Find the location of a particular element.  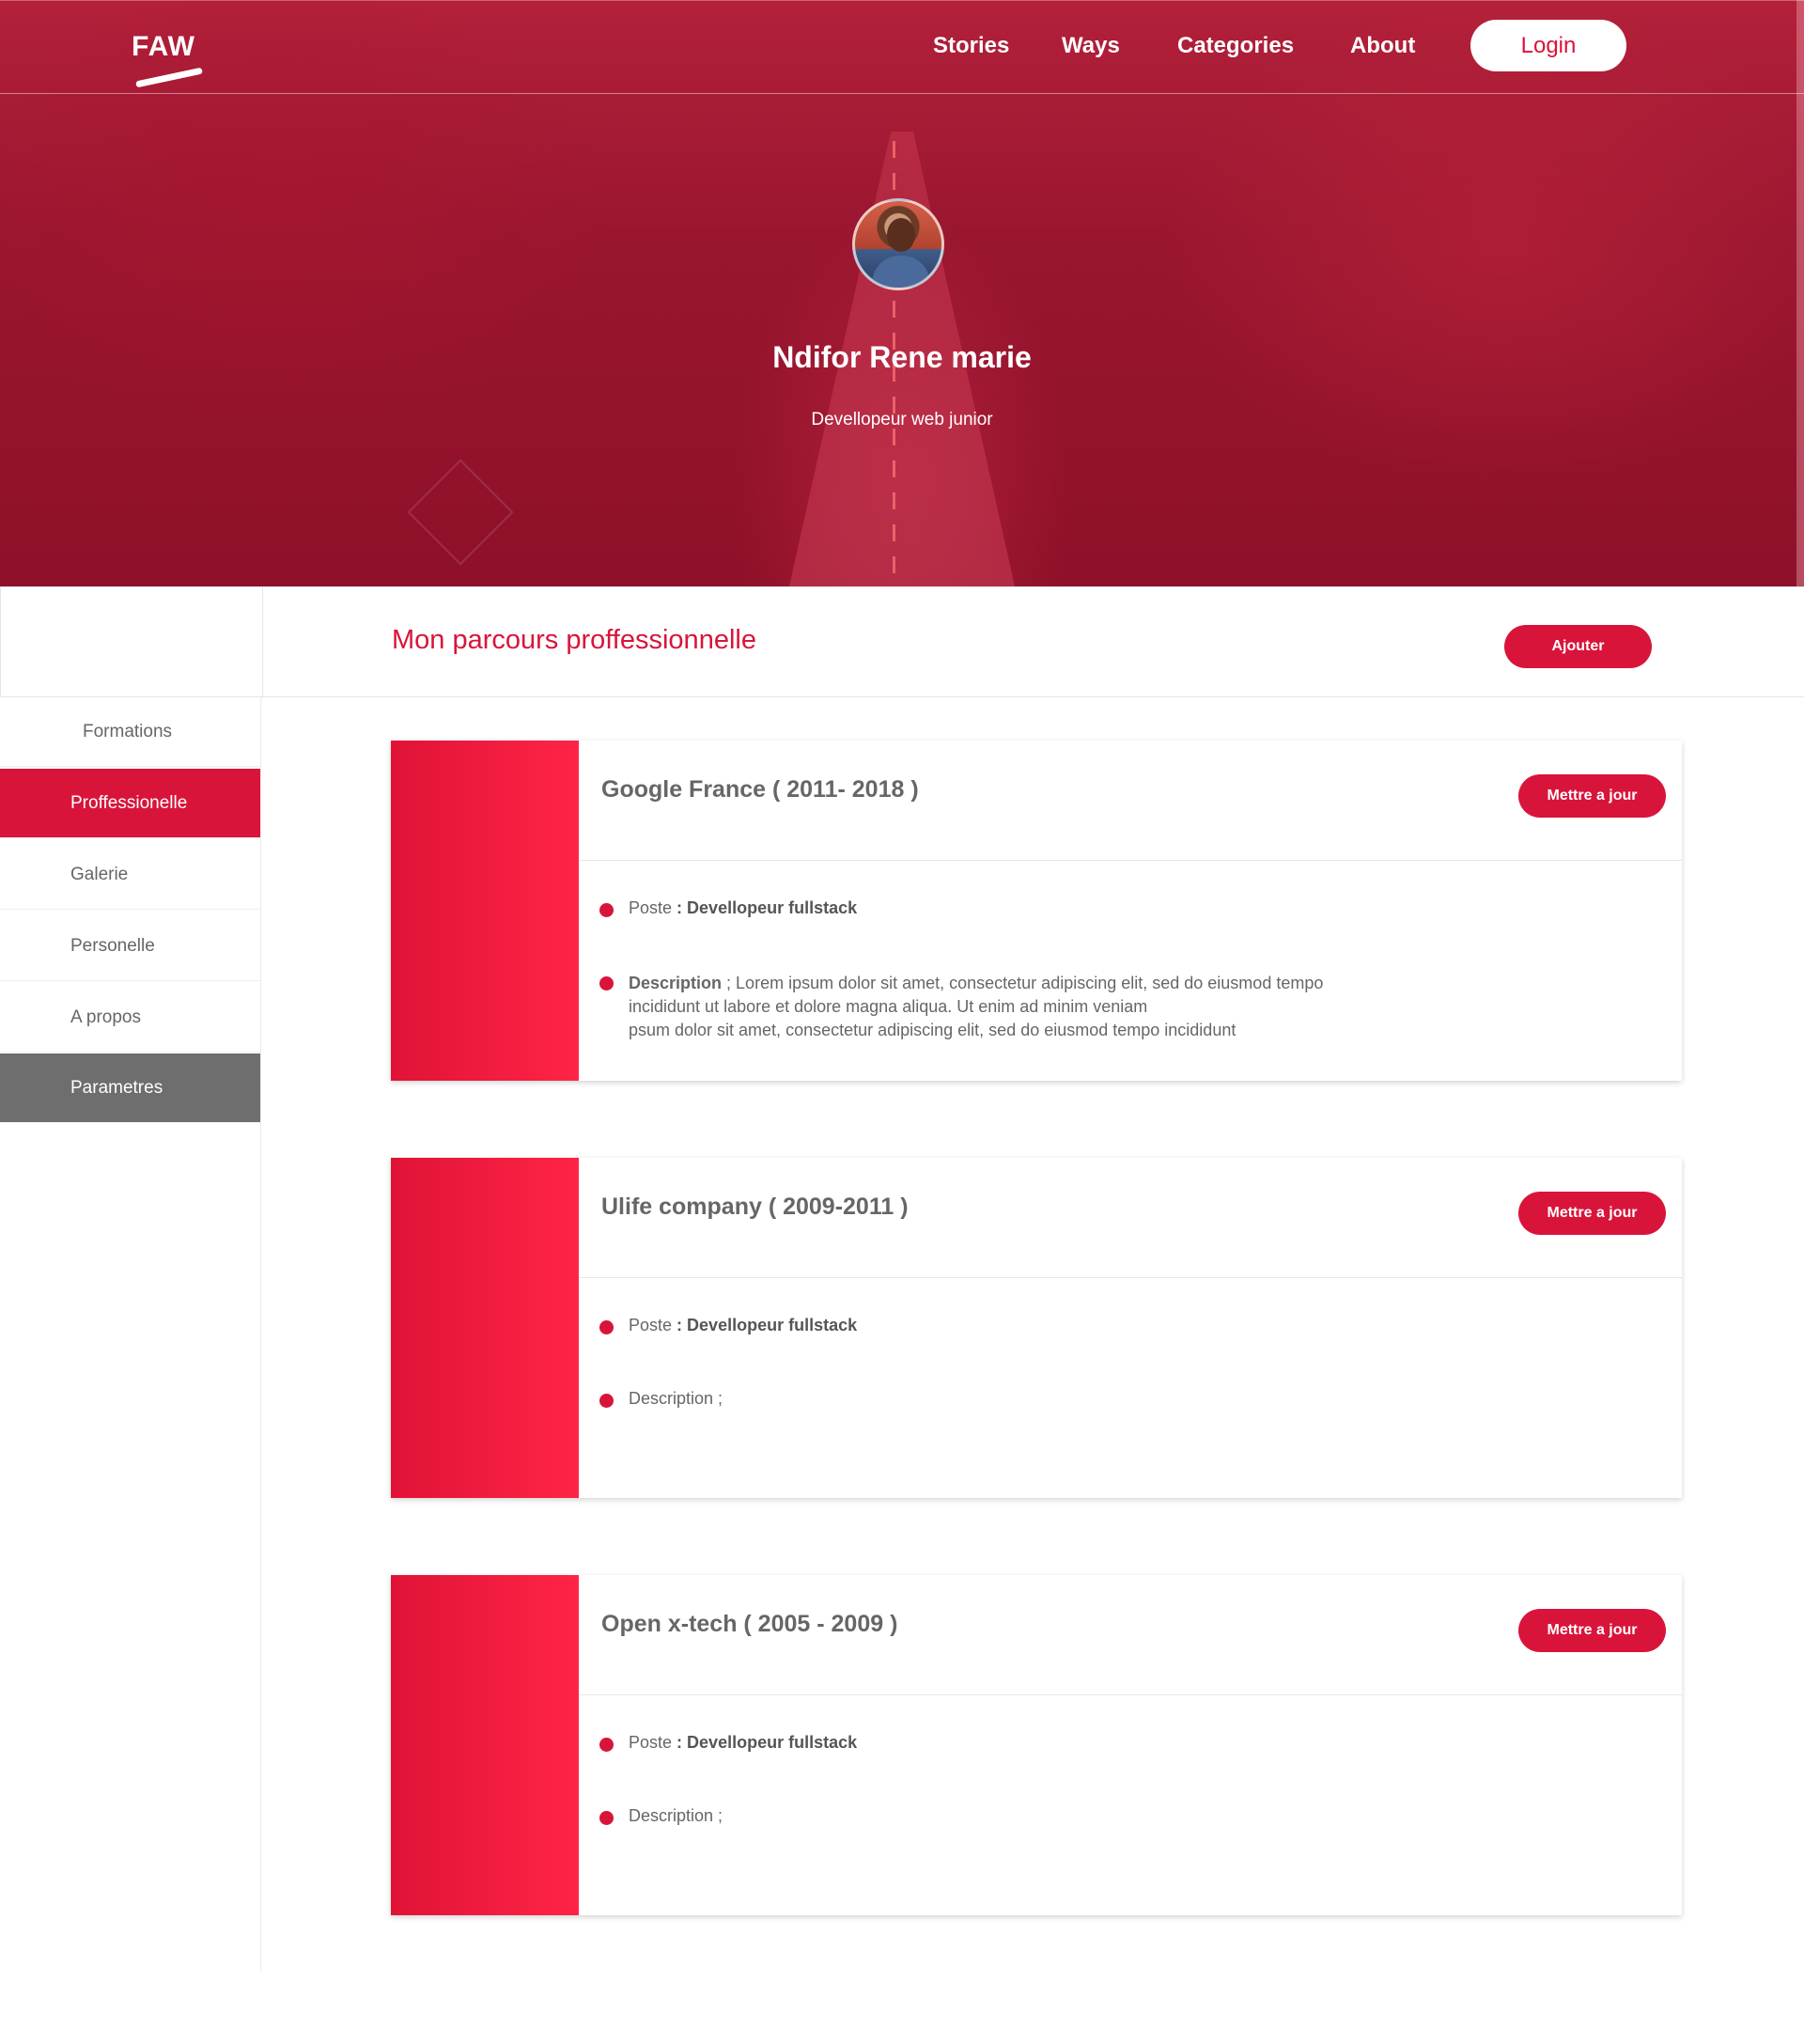

avatar is located at coordinates (898, 244).